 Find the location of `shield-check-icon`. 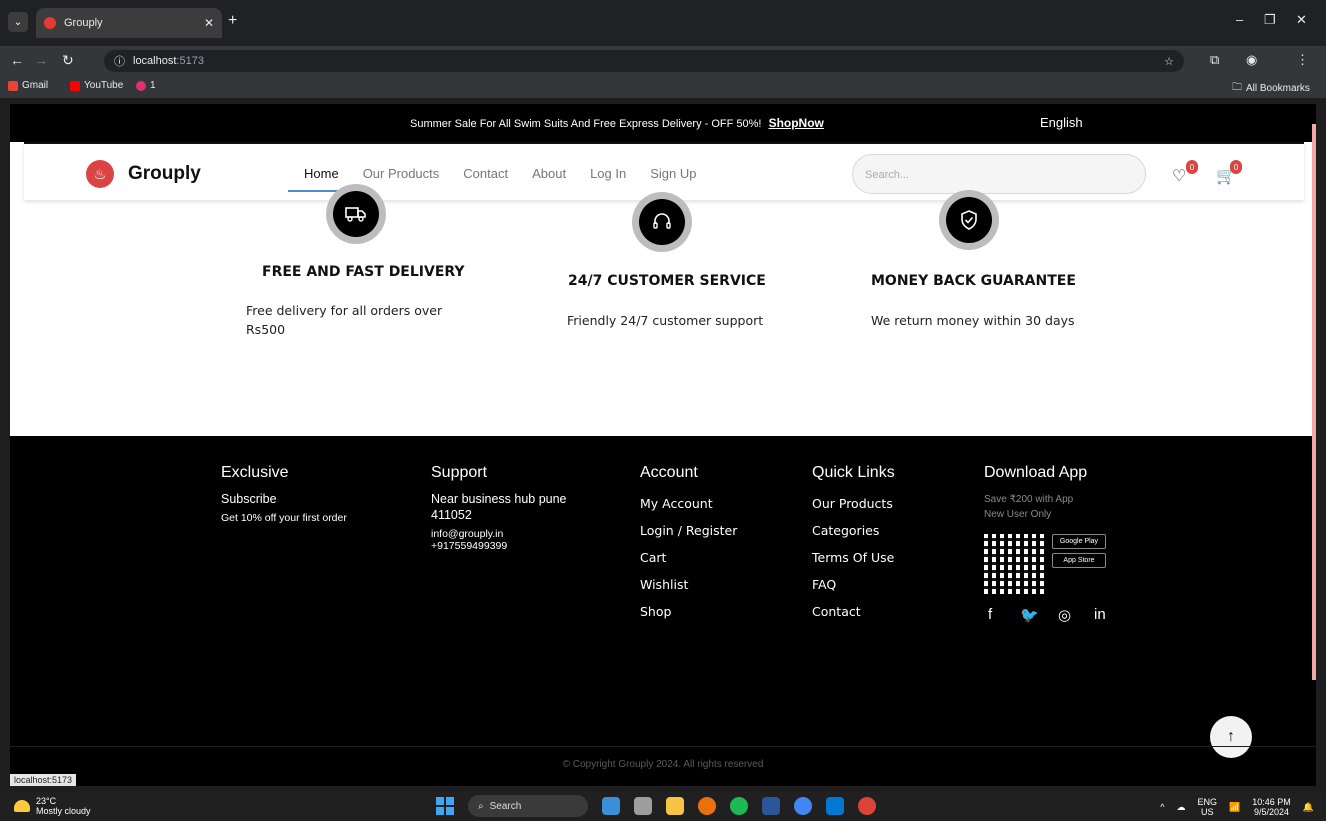

shield-check-icon is located at coordinates (969, 220).